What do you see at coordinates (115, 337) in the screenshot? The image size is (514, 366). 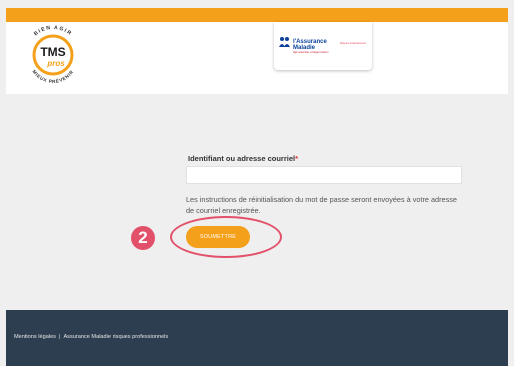 I see `assurance-maladie-link: Assurance Maladie risques professionnels` at bounding box center [115, 337].